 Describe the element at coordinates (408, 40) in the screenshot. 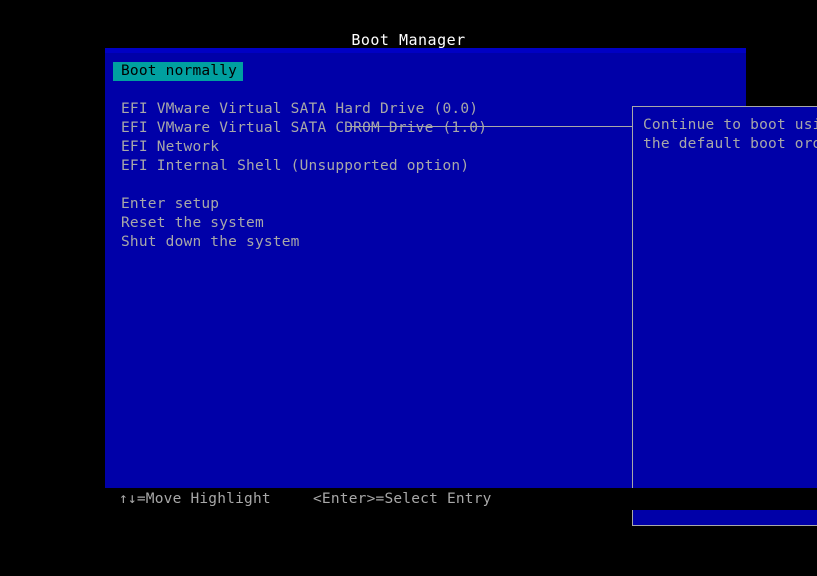

I see `page-title: Boot Manager` at that location.